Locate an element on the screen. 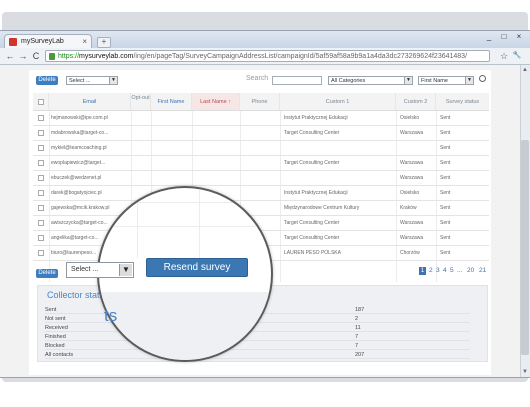 This screenshot has width=530, height=407. lock-icon is located at coordinates (52, 56).